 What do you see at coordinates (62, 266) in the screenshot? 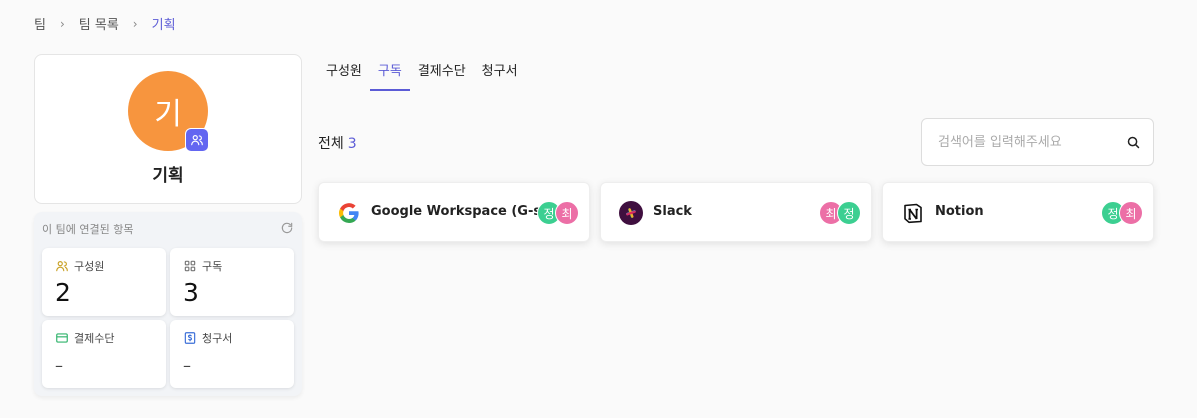
I see `users-icon` at bounding box center [62, 266].